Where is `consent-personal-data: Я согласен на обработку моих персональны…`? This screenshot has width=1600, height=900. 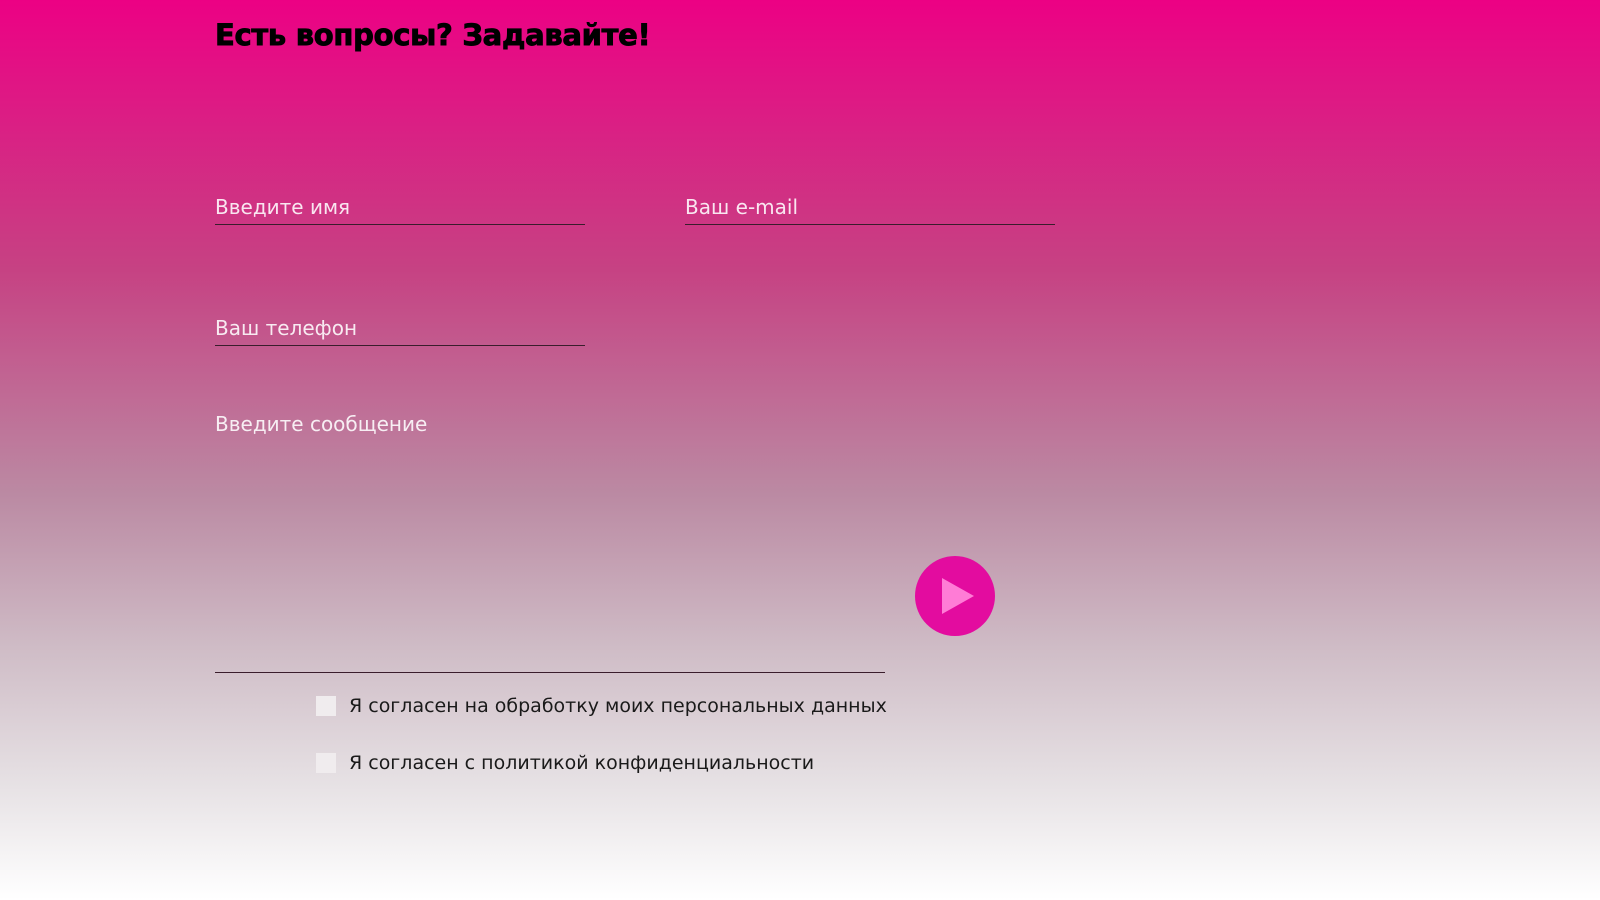 consent-personal-data: Я согласен на обработку моих персональны… is located at coordinates (601, 706).